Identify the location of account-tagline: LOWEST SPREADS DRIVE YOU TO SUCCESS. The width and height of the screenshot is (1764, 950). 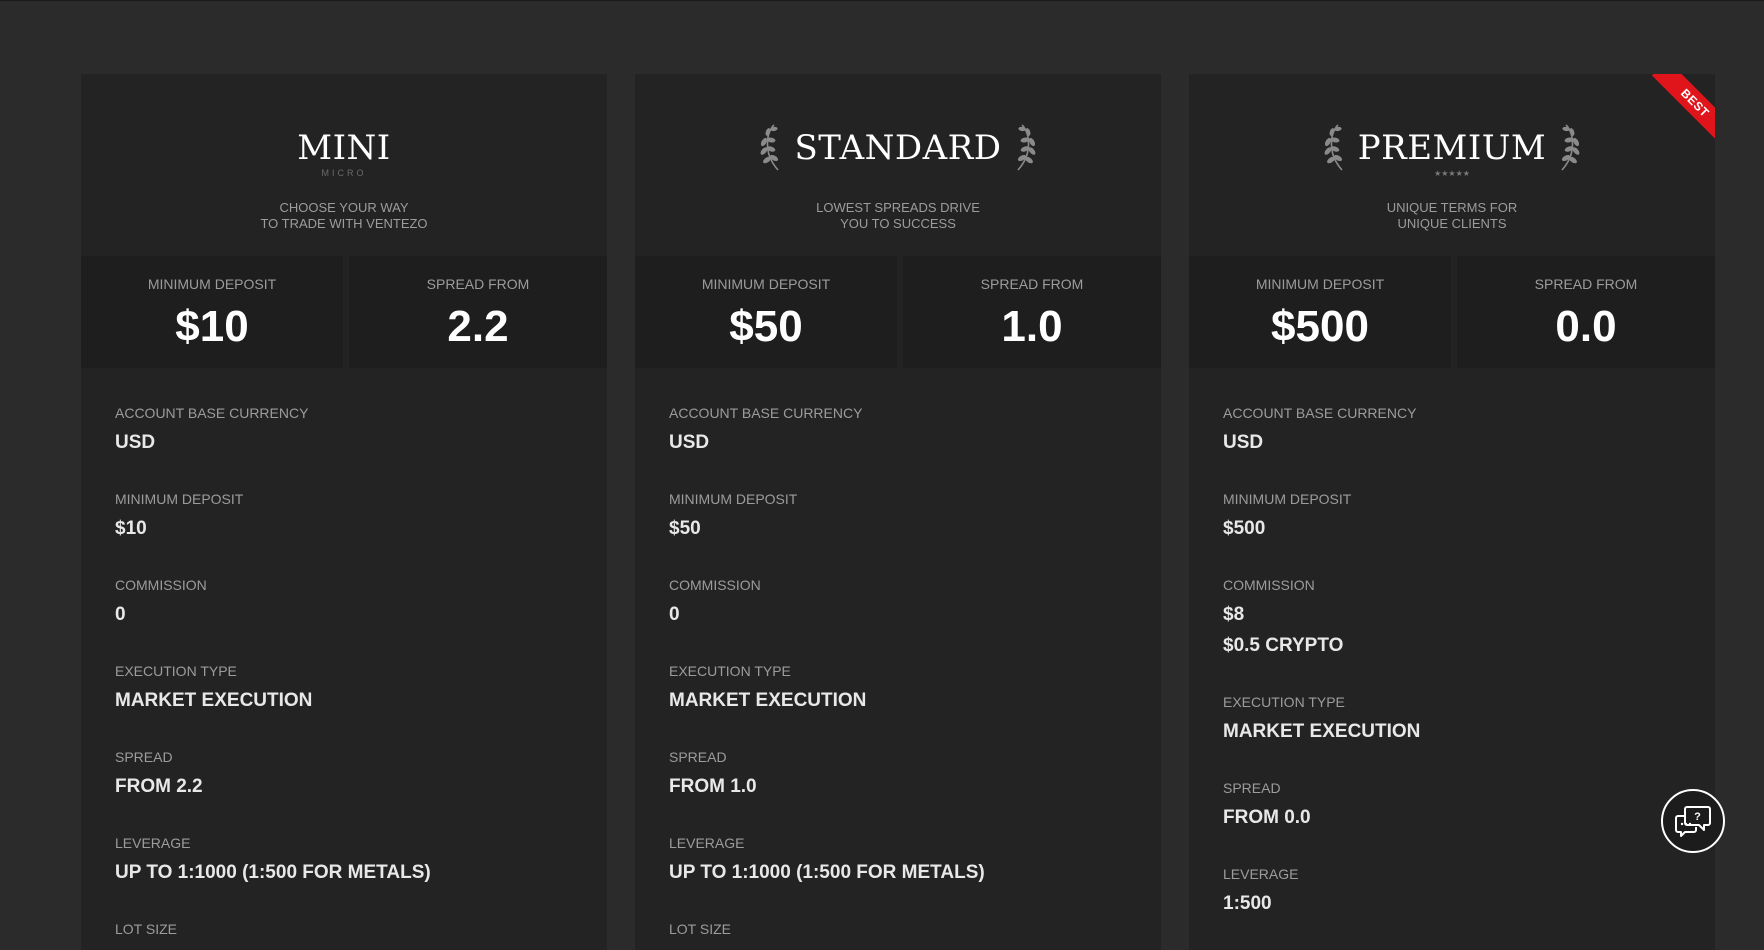
(898, 216).